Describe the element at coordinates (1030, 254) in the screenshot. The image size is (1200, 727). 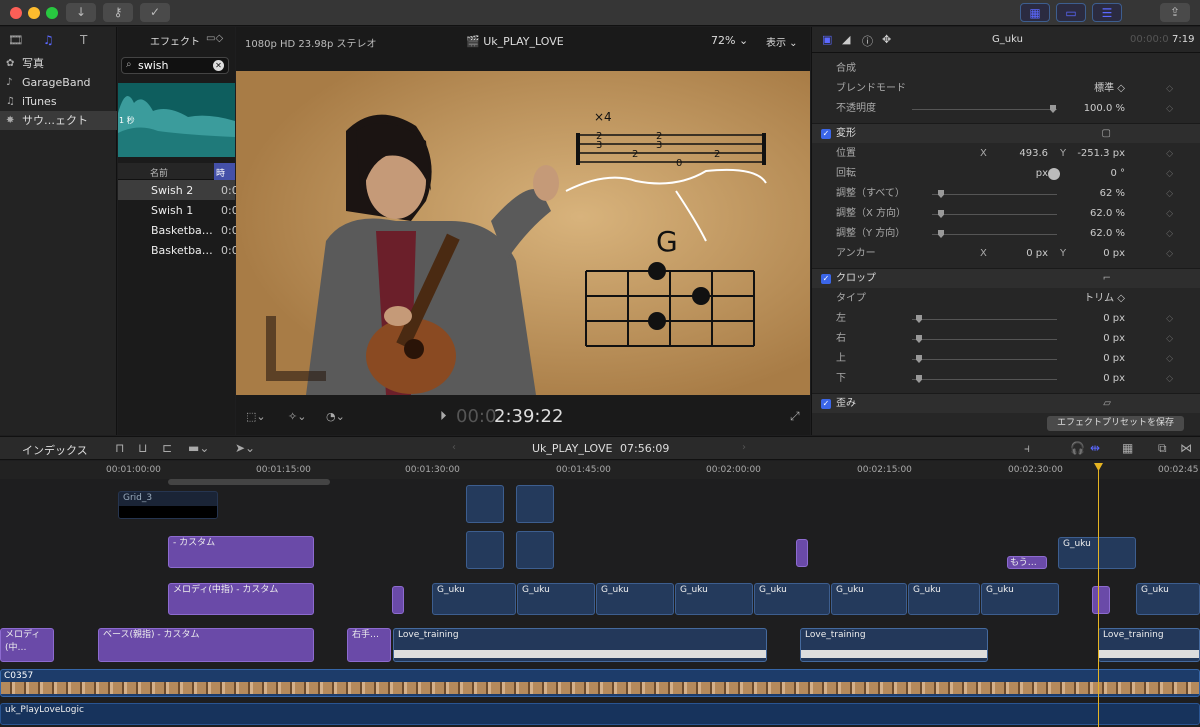
I see `anchor-x-value: 0 px` at that location.